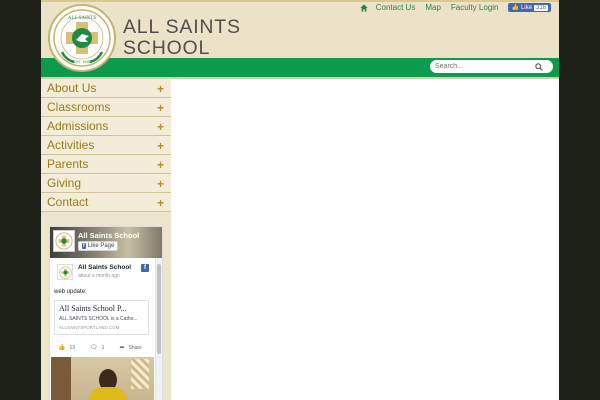 This screenshot has height=400, width=600. What do you see at coordinates (526, 7) in the screenshot?
I see `fb-like-label: Like` at bounding box center [526, 7].